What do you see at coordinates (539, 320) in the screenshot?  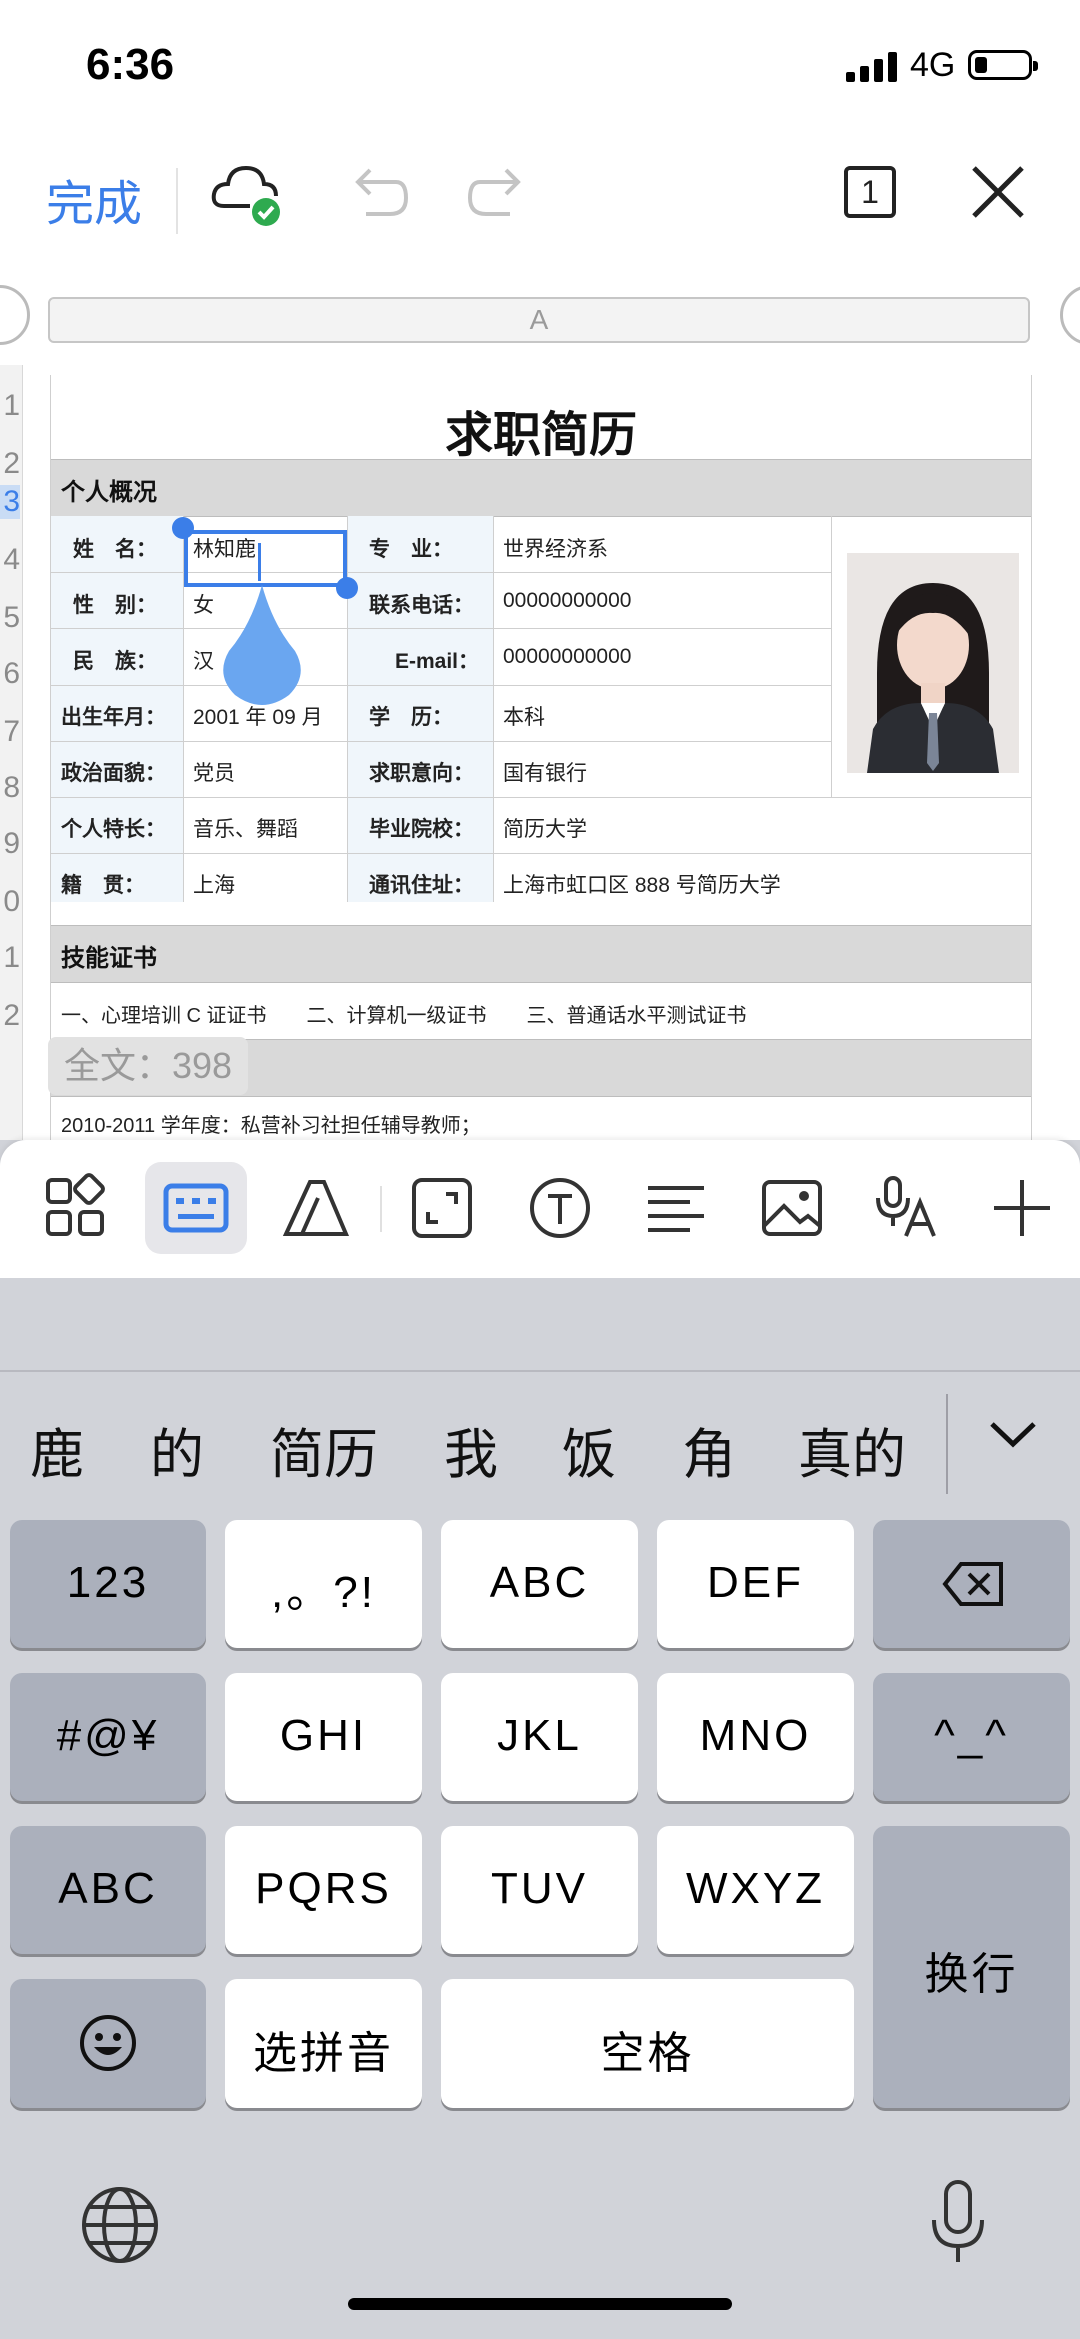 I see `column-header-a: A` at bounding box center [539, 320].